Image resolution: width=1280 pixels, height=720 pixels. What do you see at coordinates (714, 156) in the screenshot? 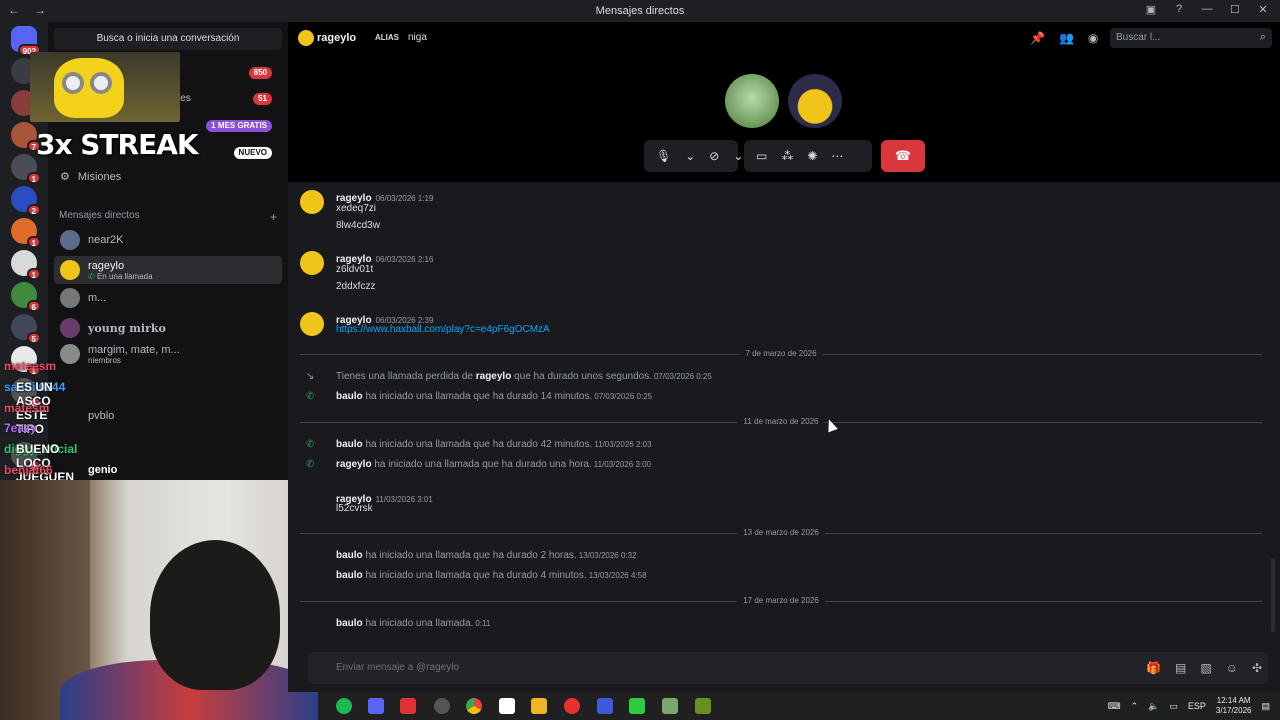
I see `camera-off-icon: ⊘` at bounding box center [714, 156].